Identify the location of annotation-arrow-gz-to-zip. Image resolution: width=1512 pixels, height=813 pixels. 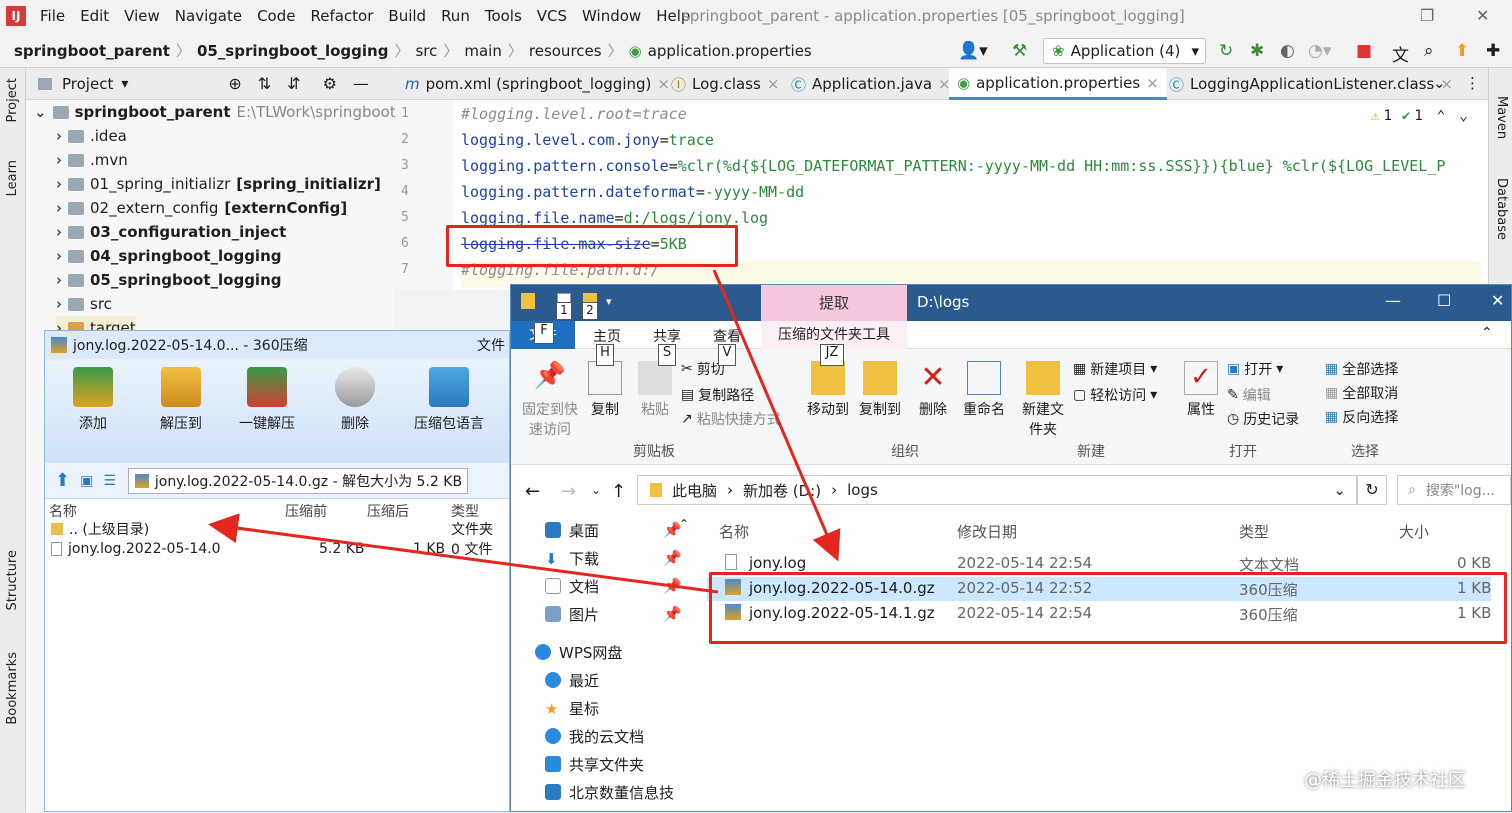
(463, 553).